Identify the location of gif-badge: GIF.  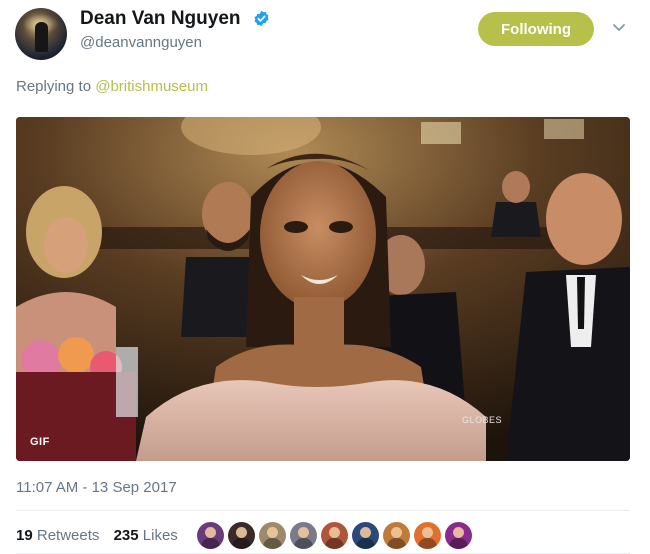
(40, 442).